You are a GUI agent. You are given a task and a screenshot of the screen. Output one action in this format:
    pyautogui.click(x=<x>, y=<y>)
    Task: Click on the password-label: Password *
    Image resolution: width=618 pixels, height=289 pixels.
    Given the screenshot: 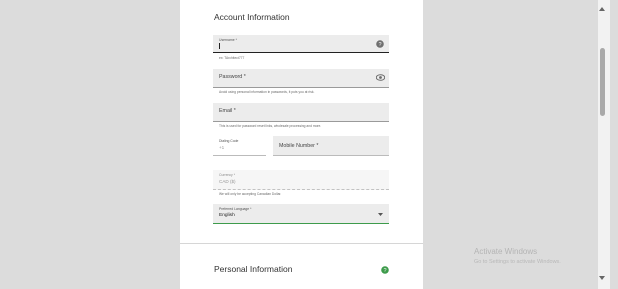 What is the action you would take?
    pyautogui.click(x=232, y=77)
    